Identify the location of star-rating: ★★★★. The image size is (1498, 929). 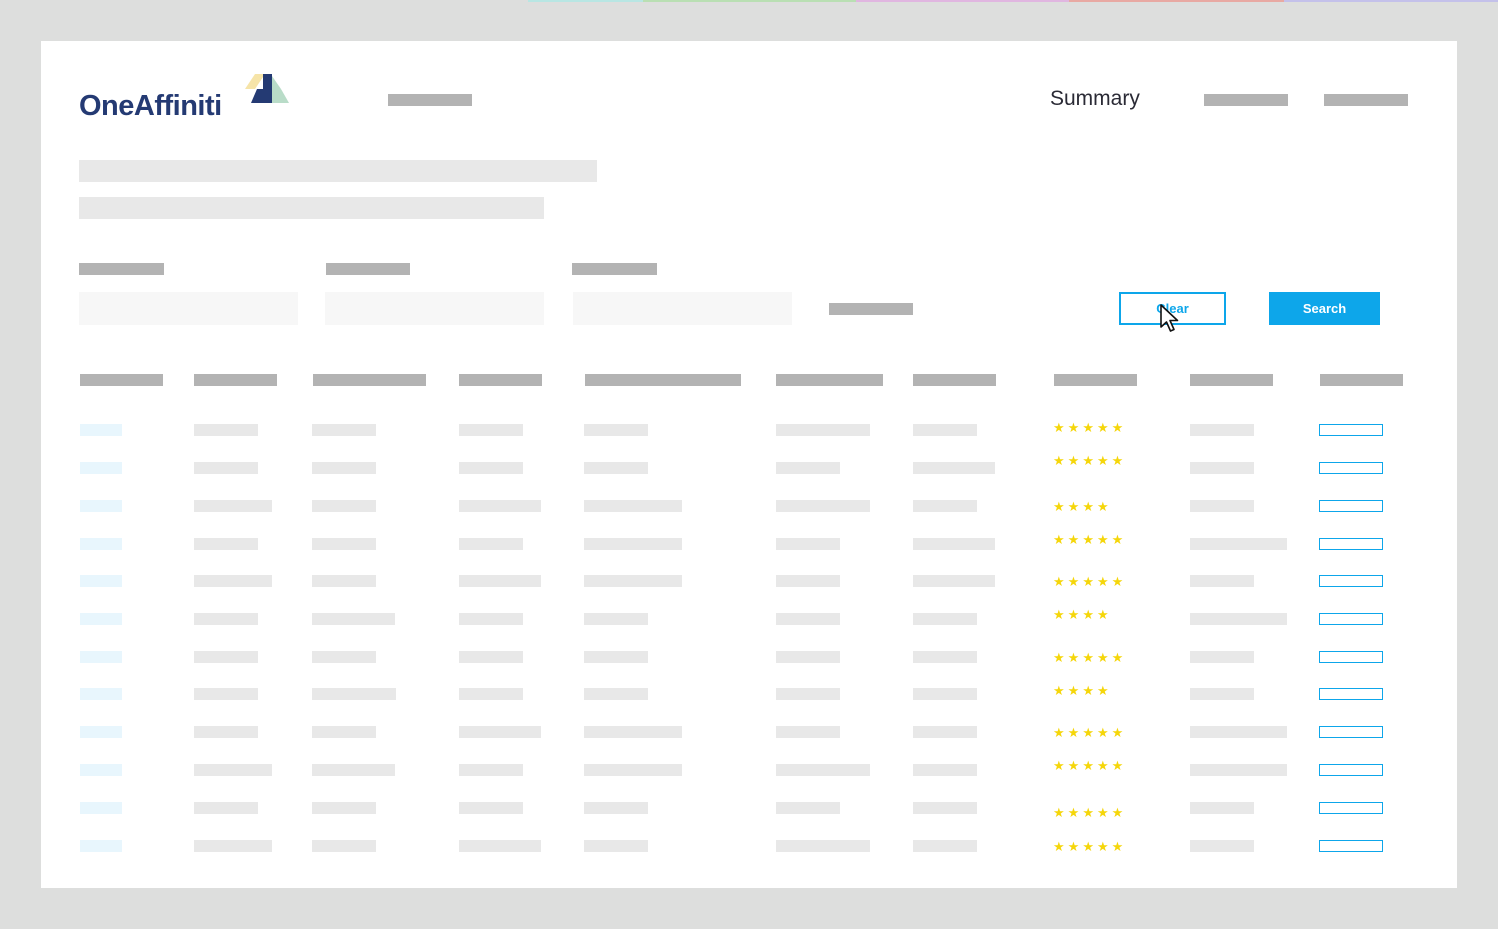
(1082, 691).